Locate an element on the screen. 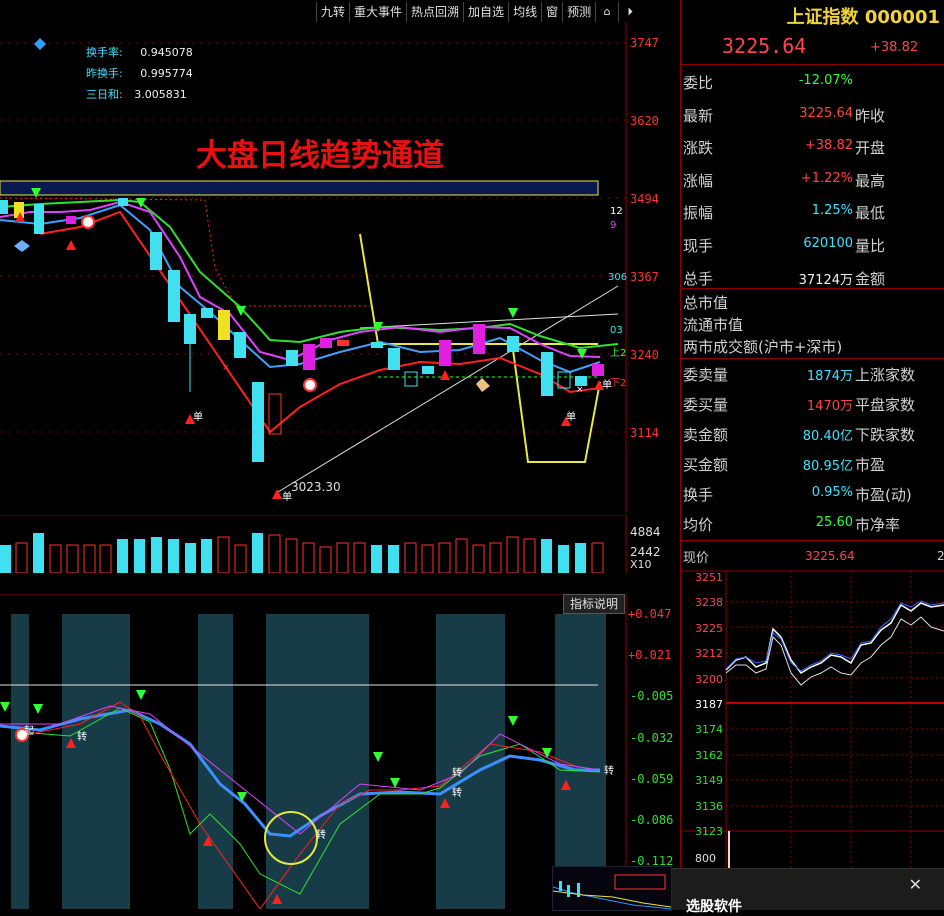 Image resolution: width=944 pixels, height=916 pixels. mini-axis-label: 3123 is located at coordinates (709, 831).